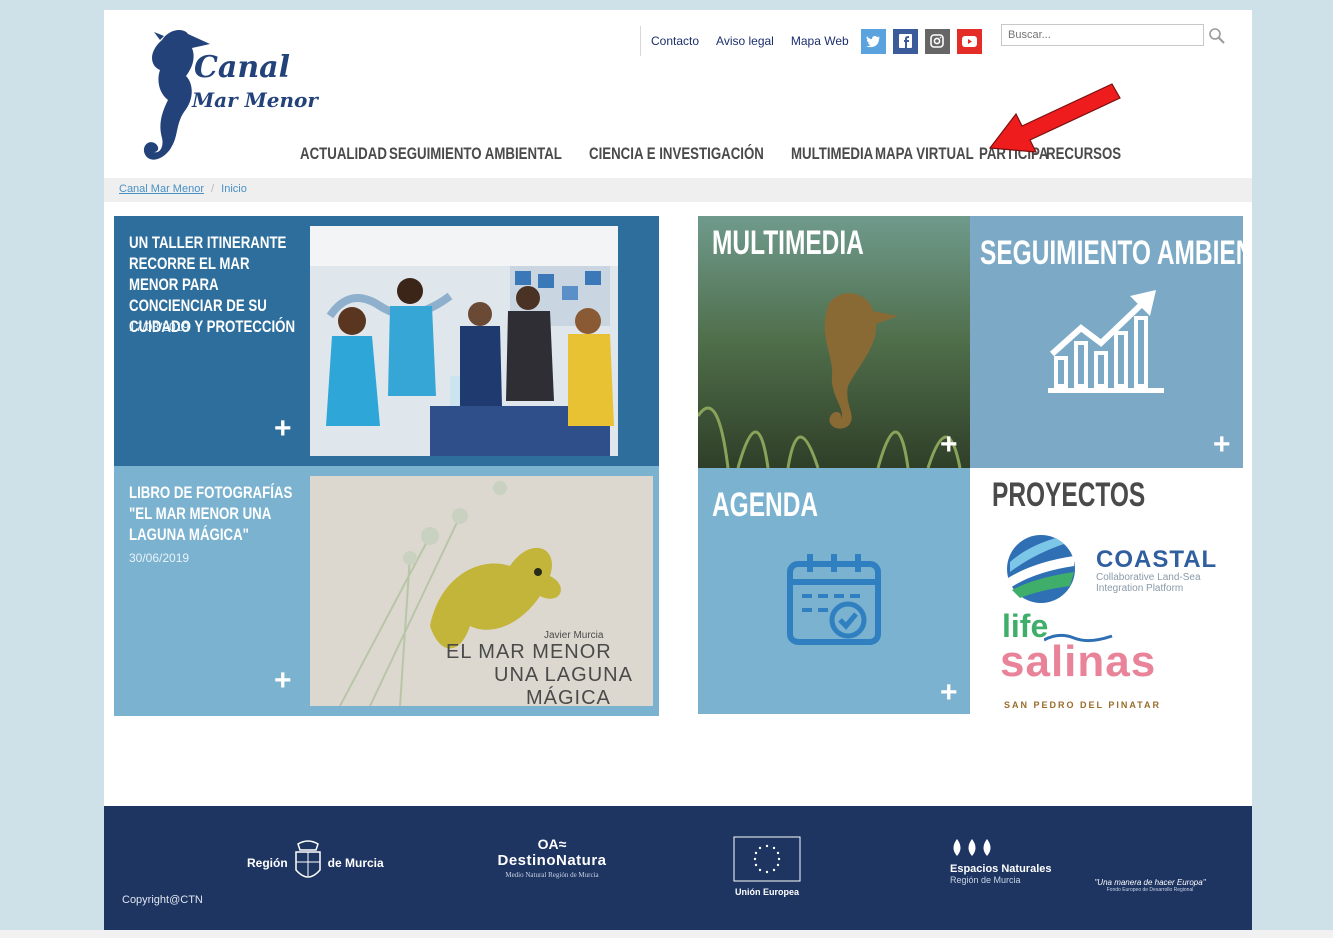  Describe the element at coordinates (162, 900) in the screenshot. I see `copyright: Copyright@CTN` at that location.